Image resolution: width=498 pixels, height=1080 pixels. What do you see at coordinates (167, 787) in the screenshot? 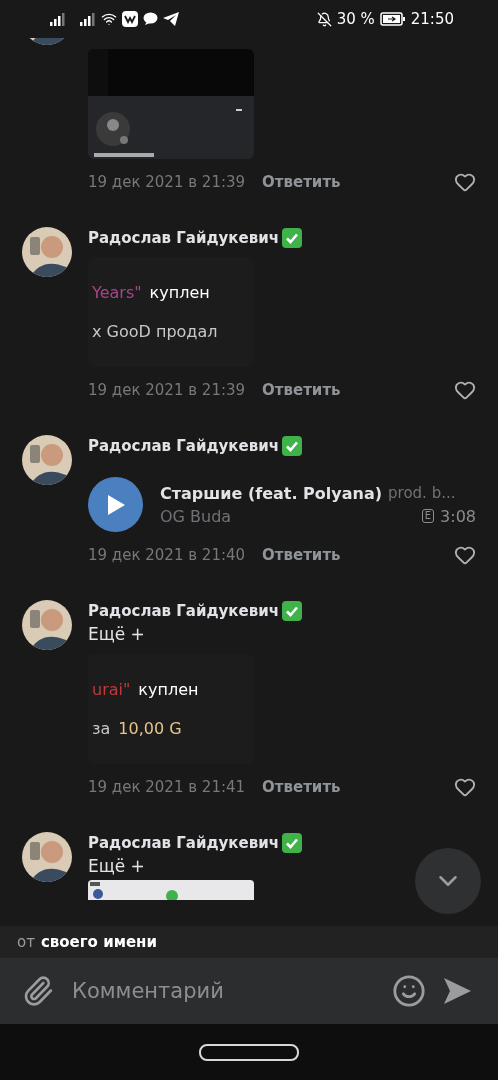
I see `comment-date: 19 дек 2021 в 21:41` at bounding box center [167, 787].